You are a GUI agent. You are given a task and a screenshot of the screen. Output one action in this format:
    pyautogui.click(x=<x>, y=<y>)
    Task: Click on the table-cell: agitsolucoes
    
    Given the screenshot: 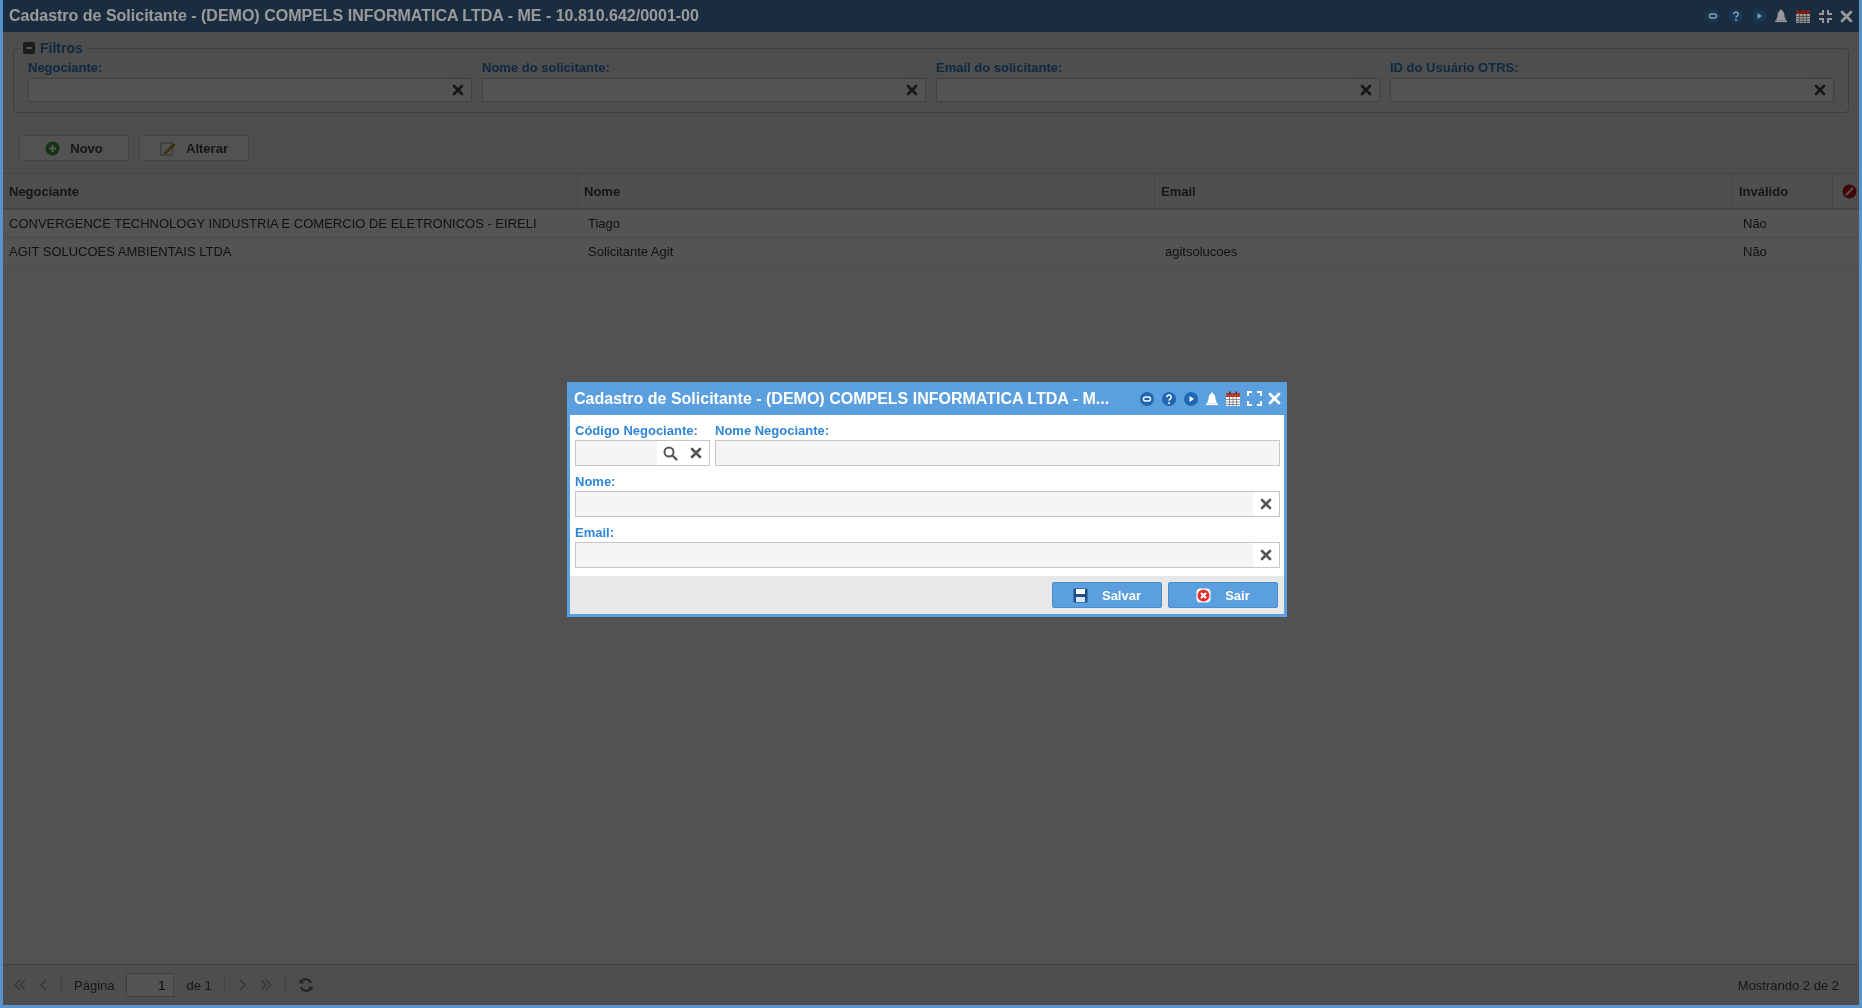 What is the action you would take?
    pyautogui.click(x=1201, y=251)
    